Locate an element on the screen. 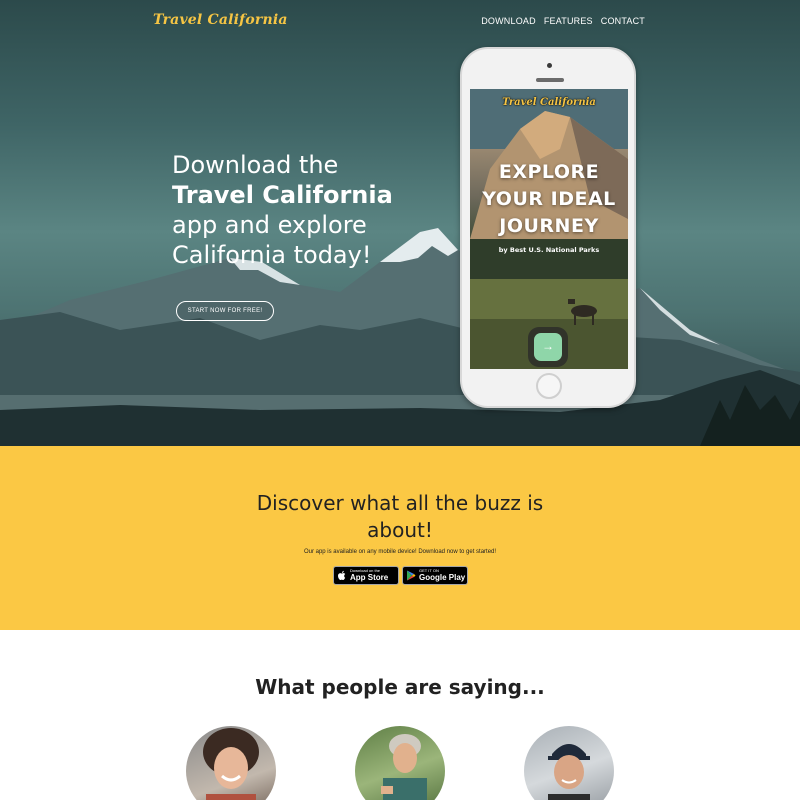  phone-speaker is located at coordinates (550, 80).